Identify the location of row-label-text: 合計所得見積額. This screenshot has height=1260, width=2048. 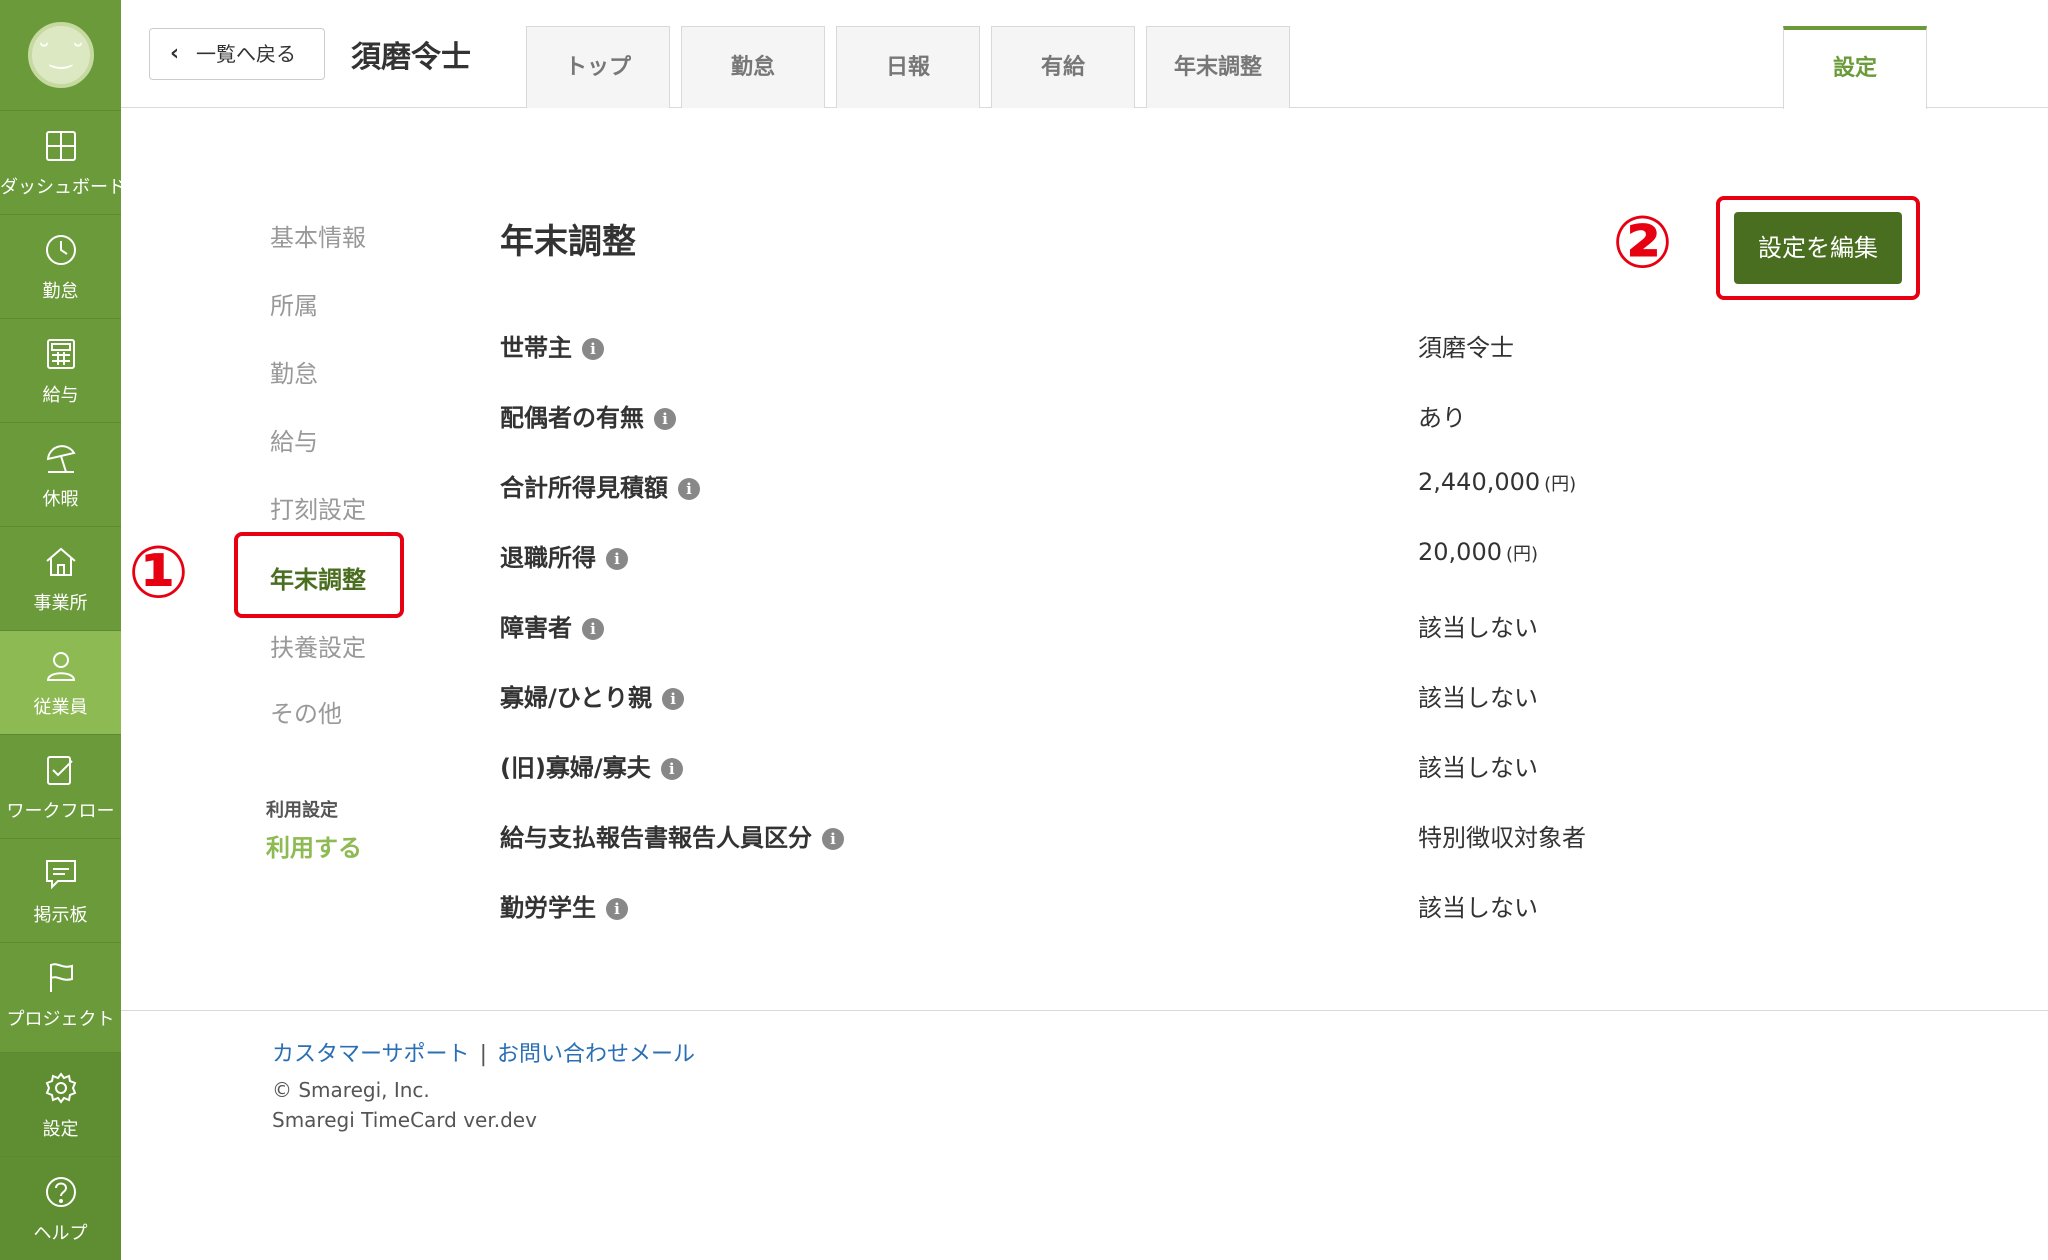
(584, 488).